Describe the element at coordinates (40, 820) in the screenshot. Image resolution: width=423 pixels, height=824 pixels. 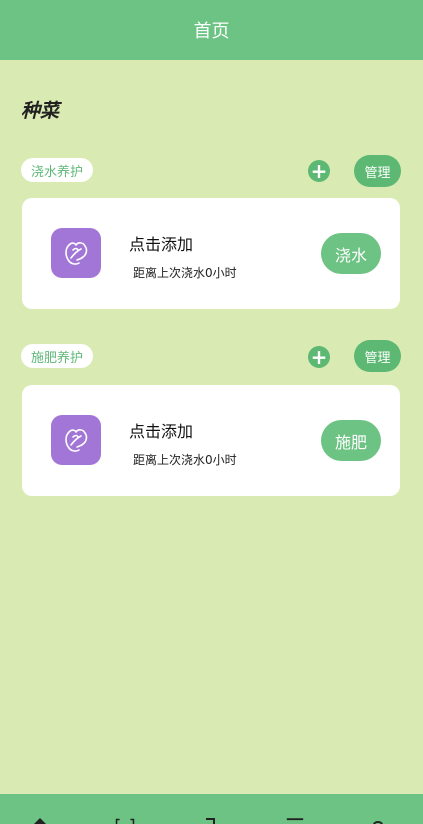
I see `home-icon` at that location.